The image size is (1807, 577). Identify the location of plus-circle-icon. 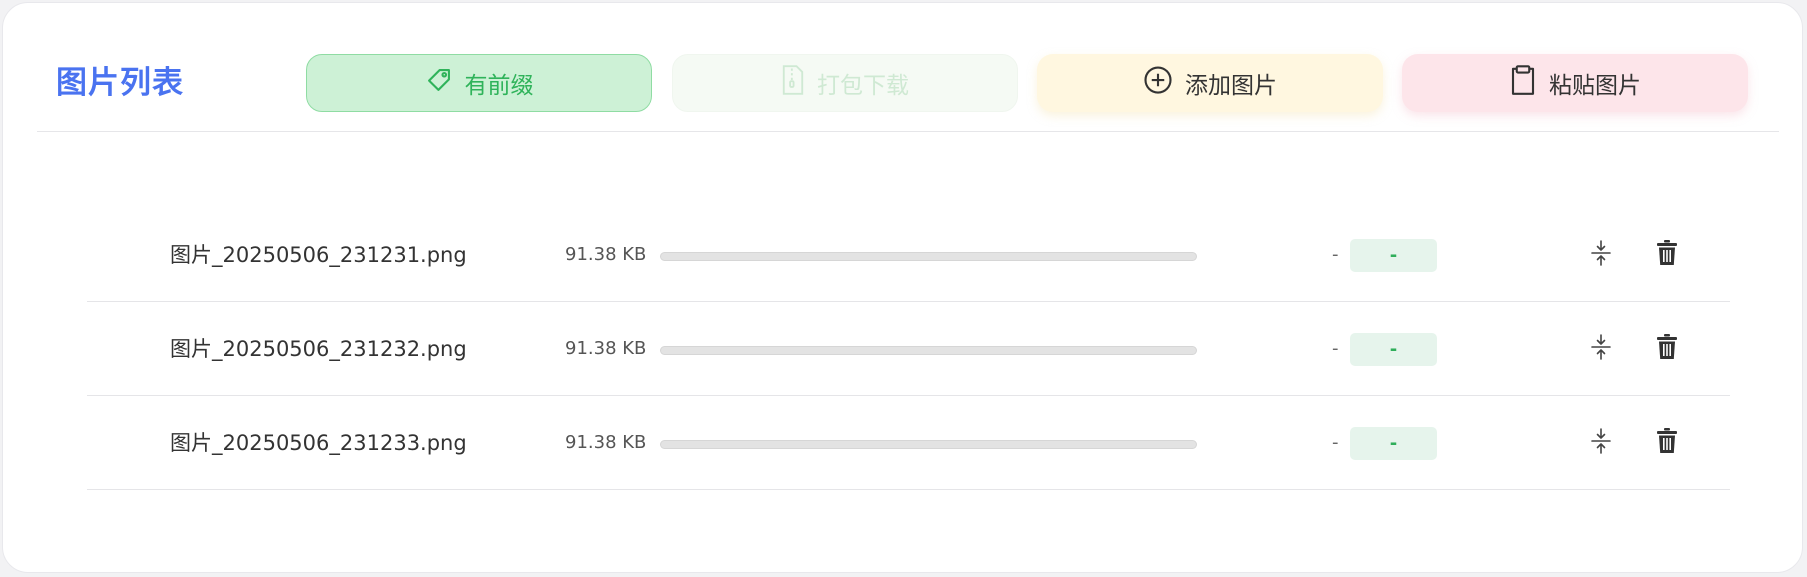
(1164, 83).